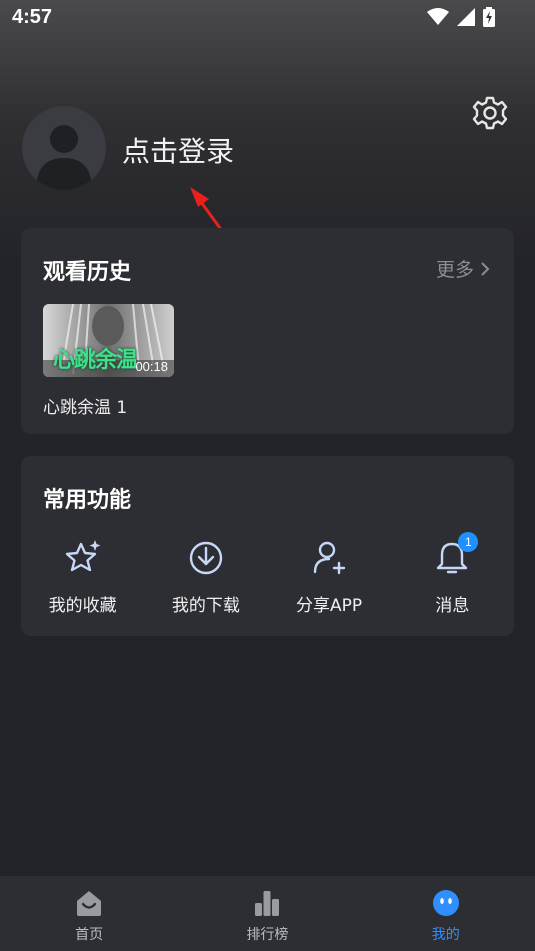 This screenshot has height=951, width=535. What do you see at coordinates (468, 542) in the screenshot?
I see `message-count-badge: 1` at bounding box center [468, 542].